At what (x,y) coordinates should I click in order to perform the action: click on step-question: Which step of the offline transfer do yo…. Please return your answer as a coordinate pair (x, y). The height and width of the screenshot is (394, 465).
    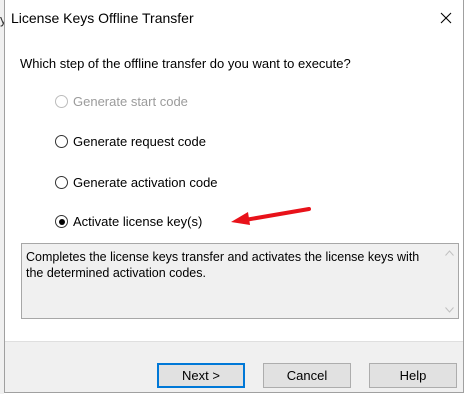
    Looking at the image, I should click on (185, 63).